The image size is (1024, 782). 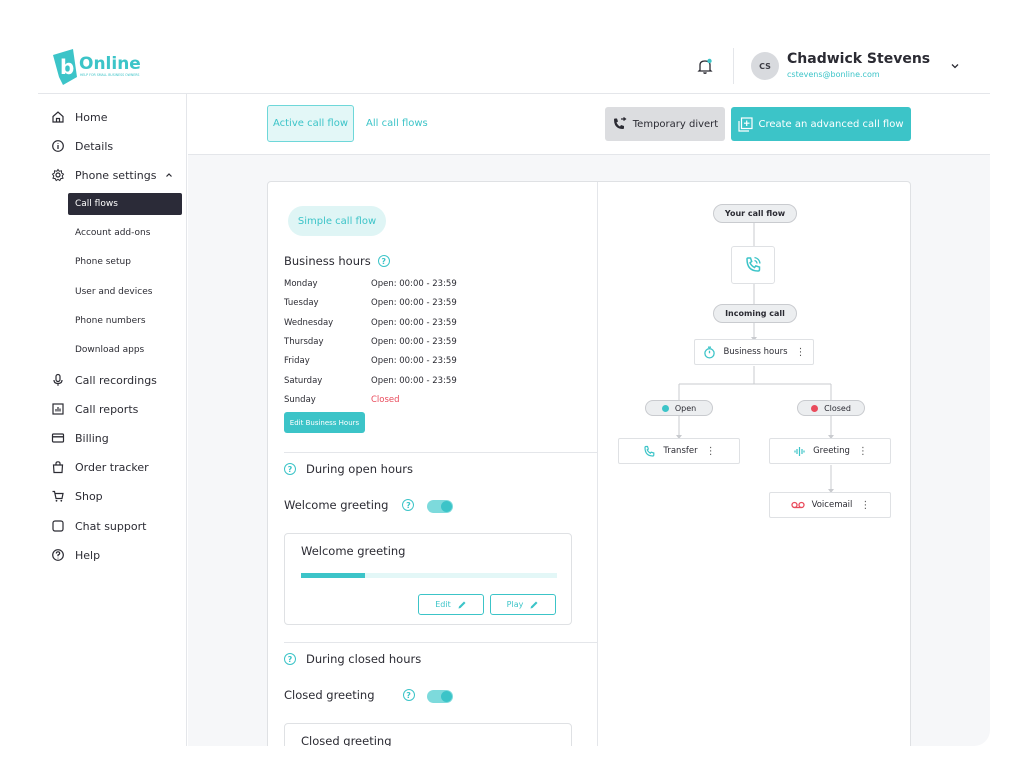 What do you see at coordinates (58, 496) in the screenshot?
I see `cart-icon` at bounding box center [58, 496].